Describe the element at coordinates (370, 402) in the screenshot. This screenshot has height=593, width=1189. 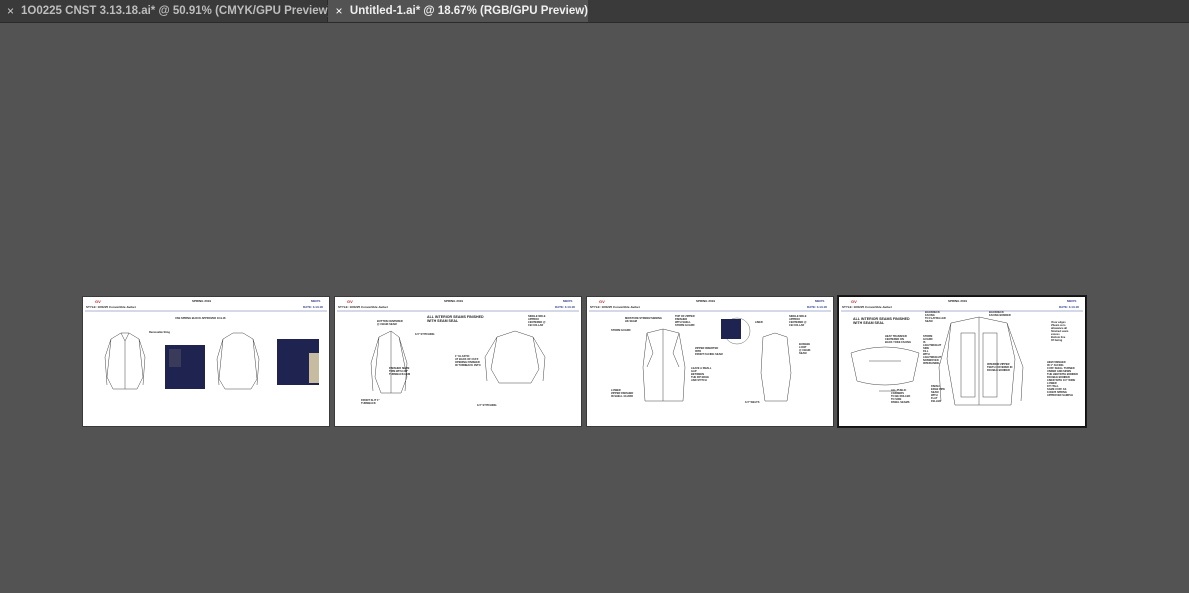
I see `callout-note: FRONT SLIT 1" TURNBACK` at that location.